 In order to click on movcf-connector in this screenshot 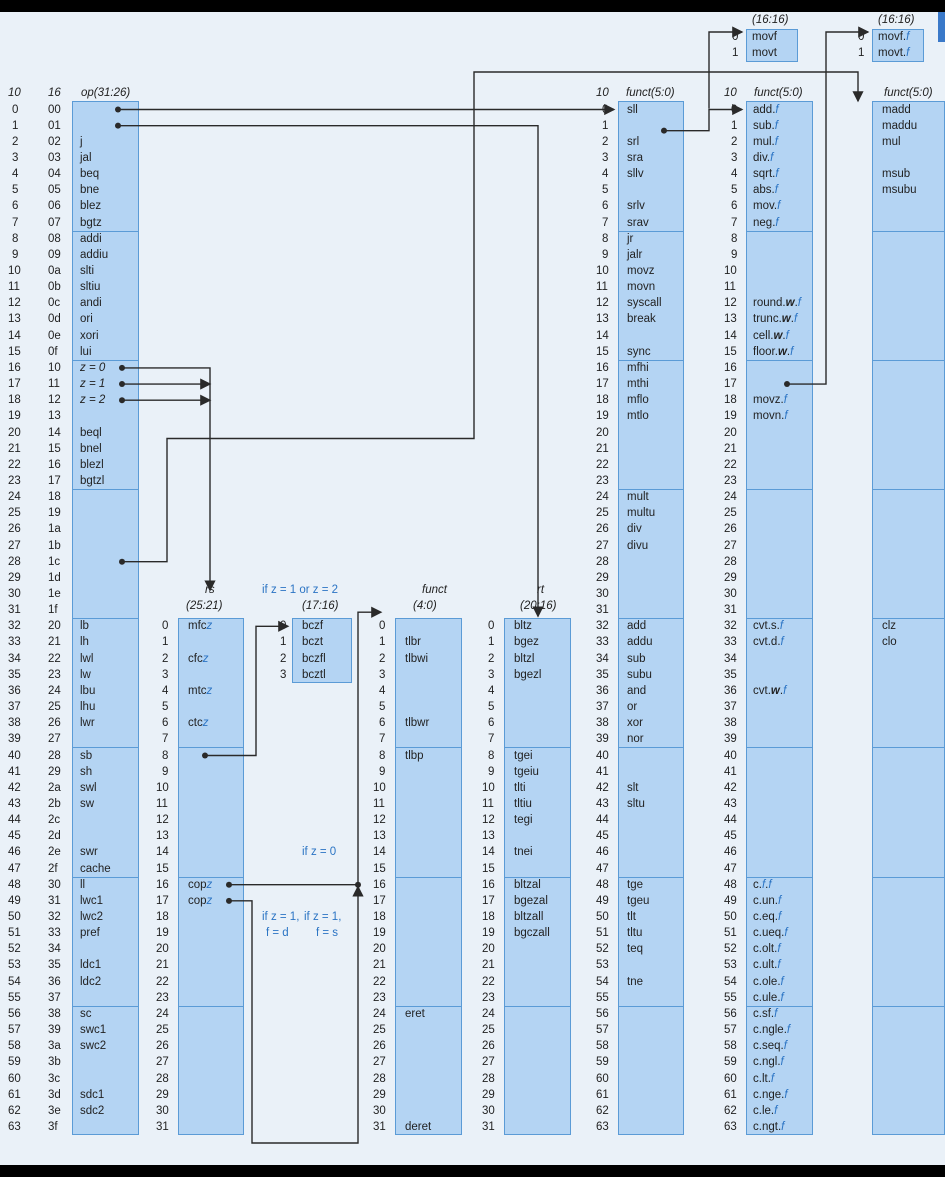, I will do `click(828, 205)`.